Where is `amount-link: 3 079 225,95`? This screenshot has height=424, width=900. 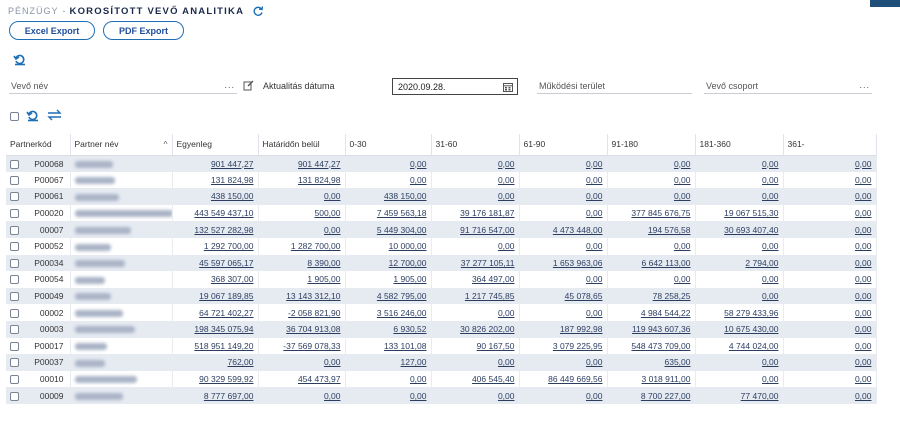
amount-link: 3 079 225,95 is located at coordinates (578, 346).